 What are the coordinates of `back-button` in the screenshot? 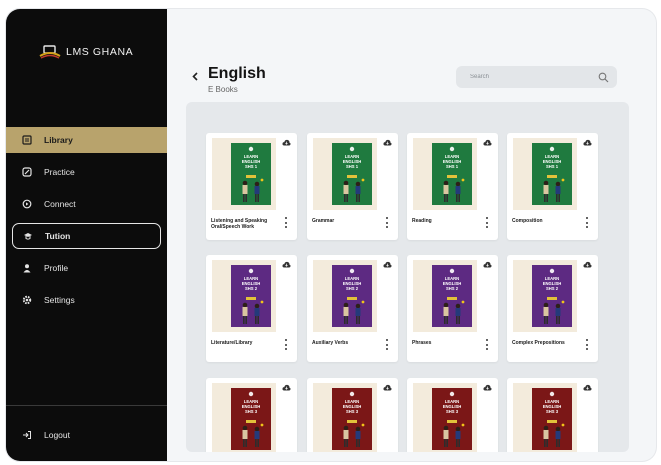 It's located at (195, 76).